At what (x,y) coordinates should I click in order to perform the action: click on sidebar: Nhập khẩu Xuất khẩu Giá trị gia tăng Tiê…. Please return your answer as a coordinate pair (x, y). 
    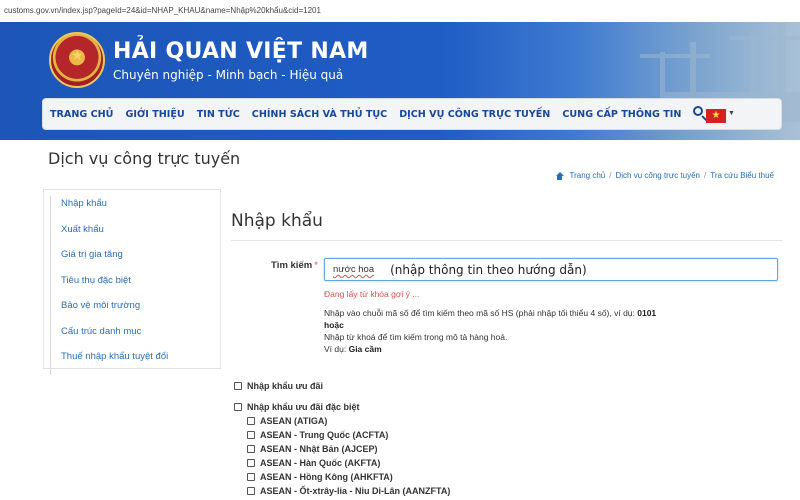
    Looking at the image, I should click on (132, 282).